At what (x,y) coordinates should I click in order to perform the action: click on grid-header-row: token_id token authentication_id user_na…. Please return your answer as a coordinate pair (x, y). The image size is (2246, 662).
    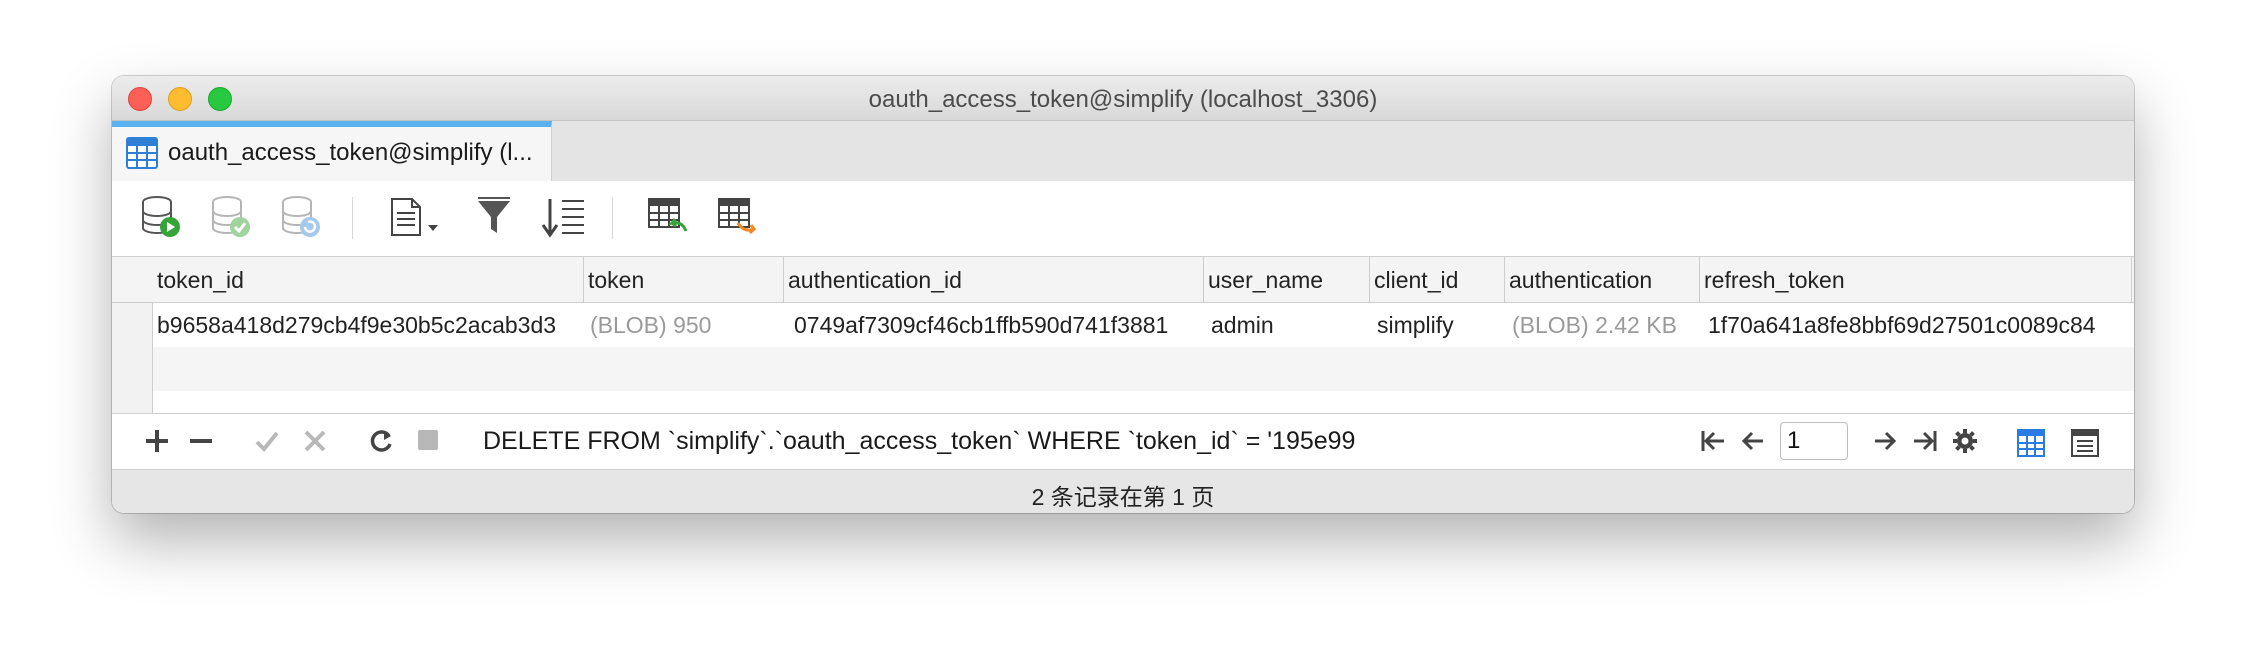
    Looking at the image, I should click on (1123, 280).